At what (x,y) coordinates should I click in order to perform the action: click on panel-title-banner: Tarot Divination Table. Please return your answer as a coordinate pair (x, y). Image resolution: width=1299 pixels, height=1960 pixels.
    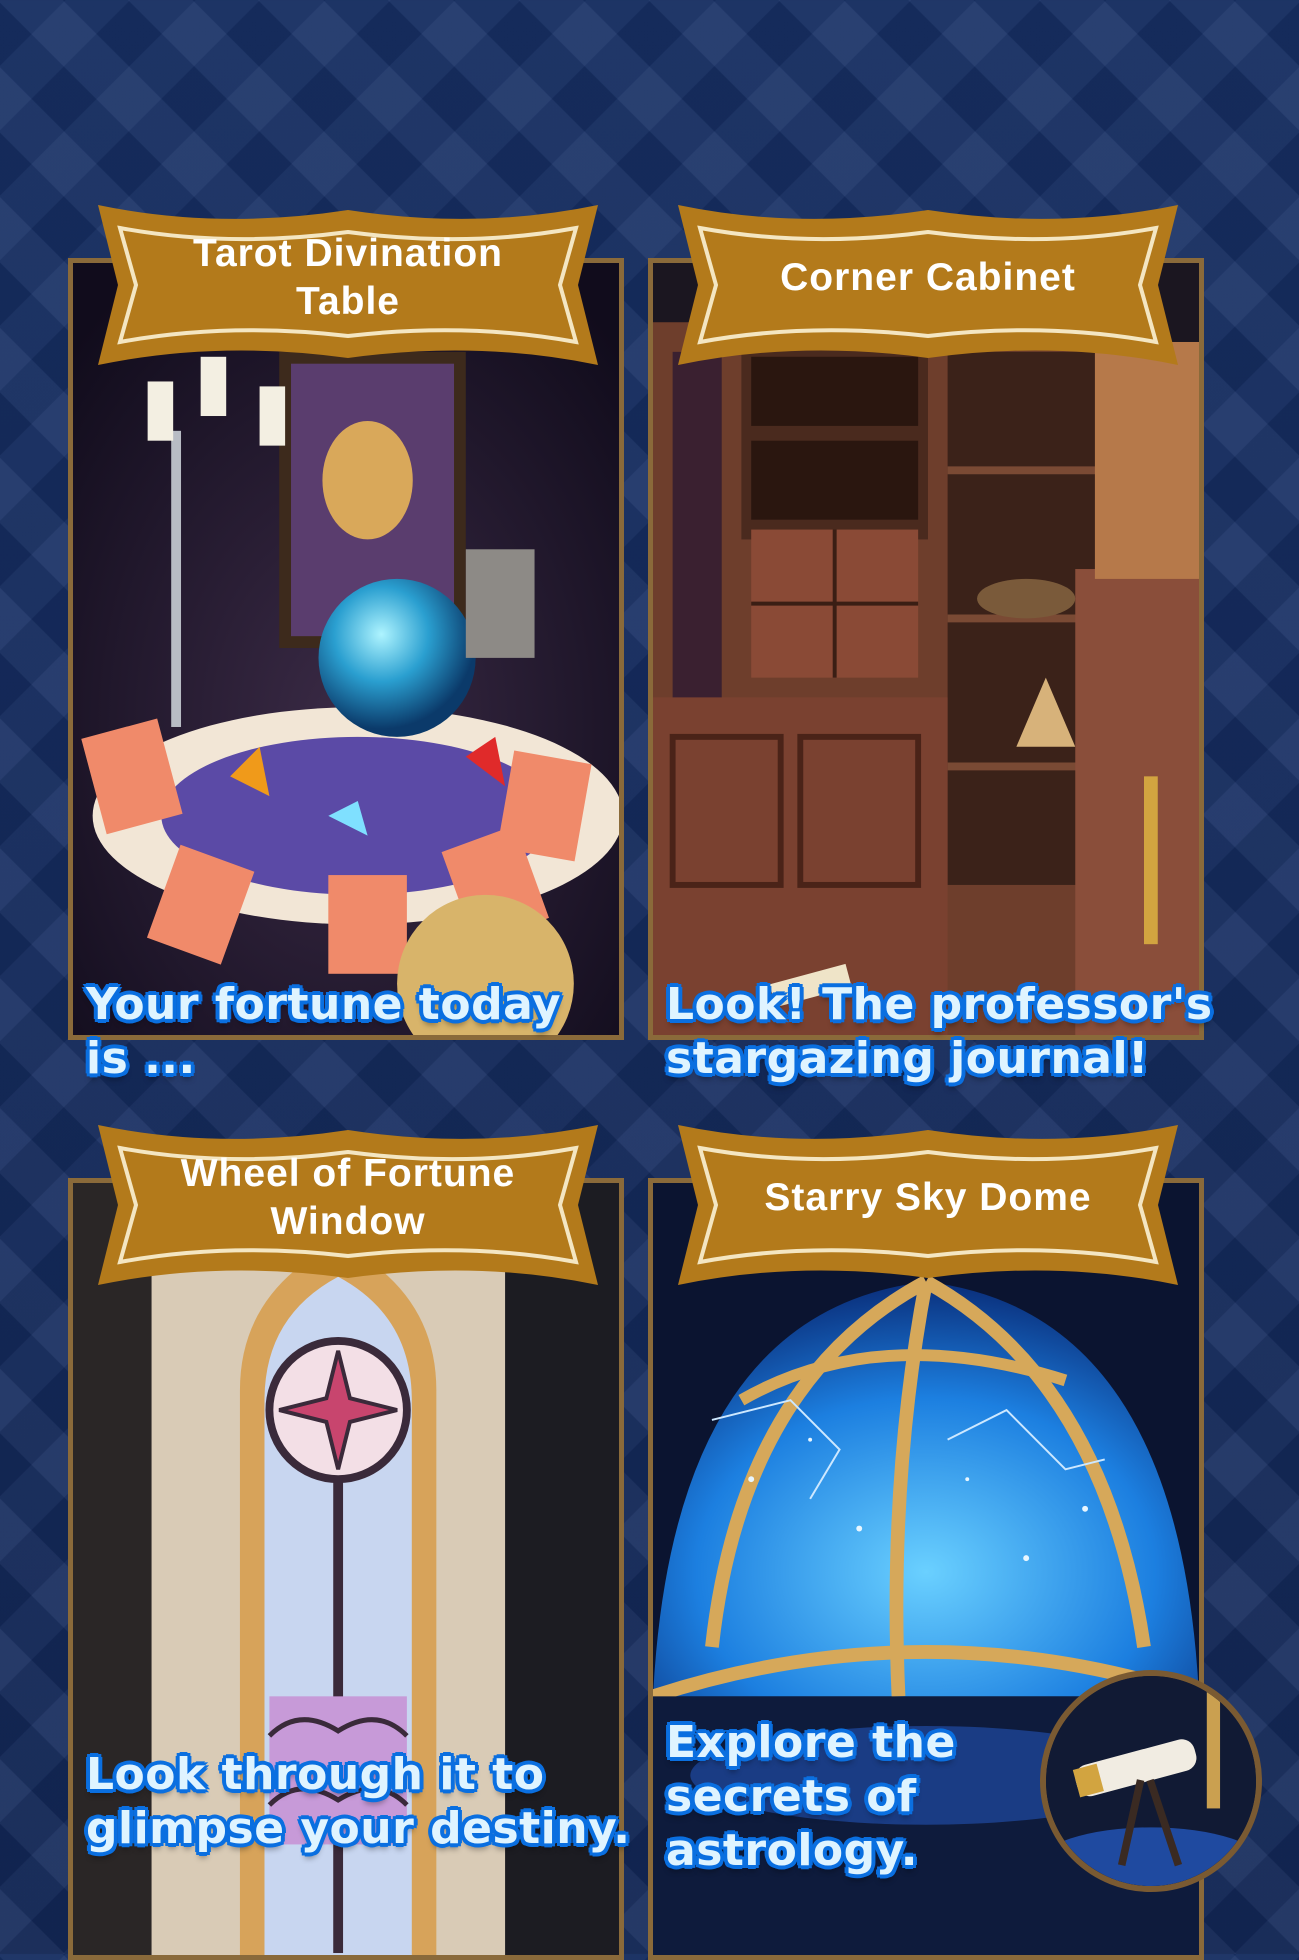
    Looking at the image, I should click on (348, 285).